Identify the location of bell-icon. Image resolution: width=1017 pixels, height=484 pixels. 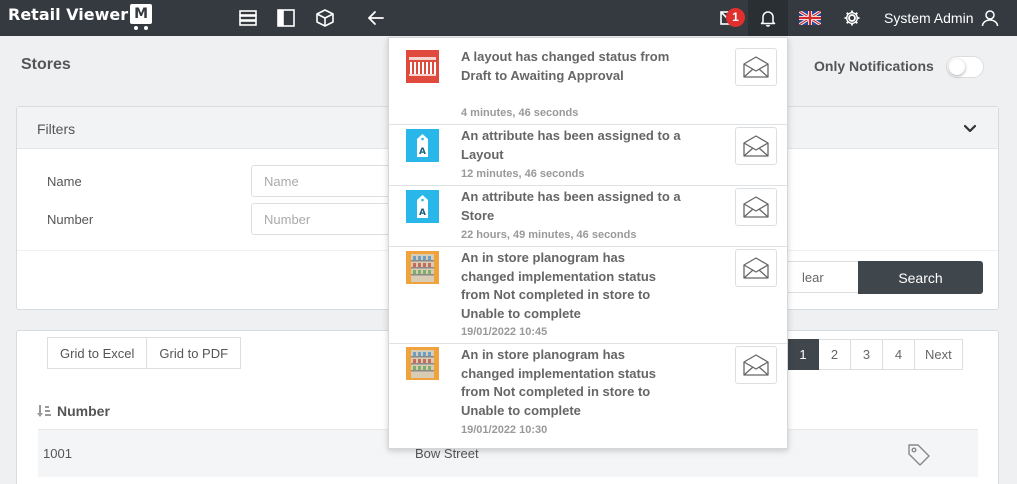
(768, 19).